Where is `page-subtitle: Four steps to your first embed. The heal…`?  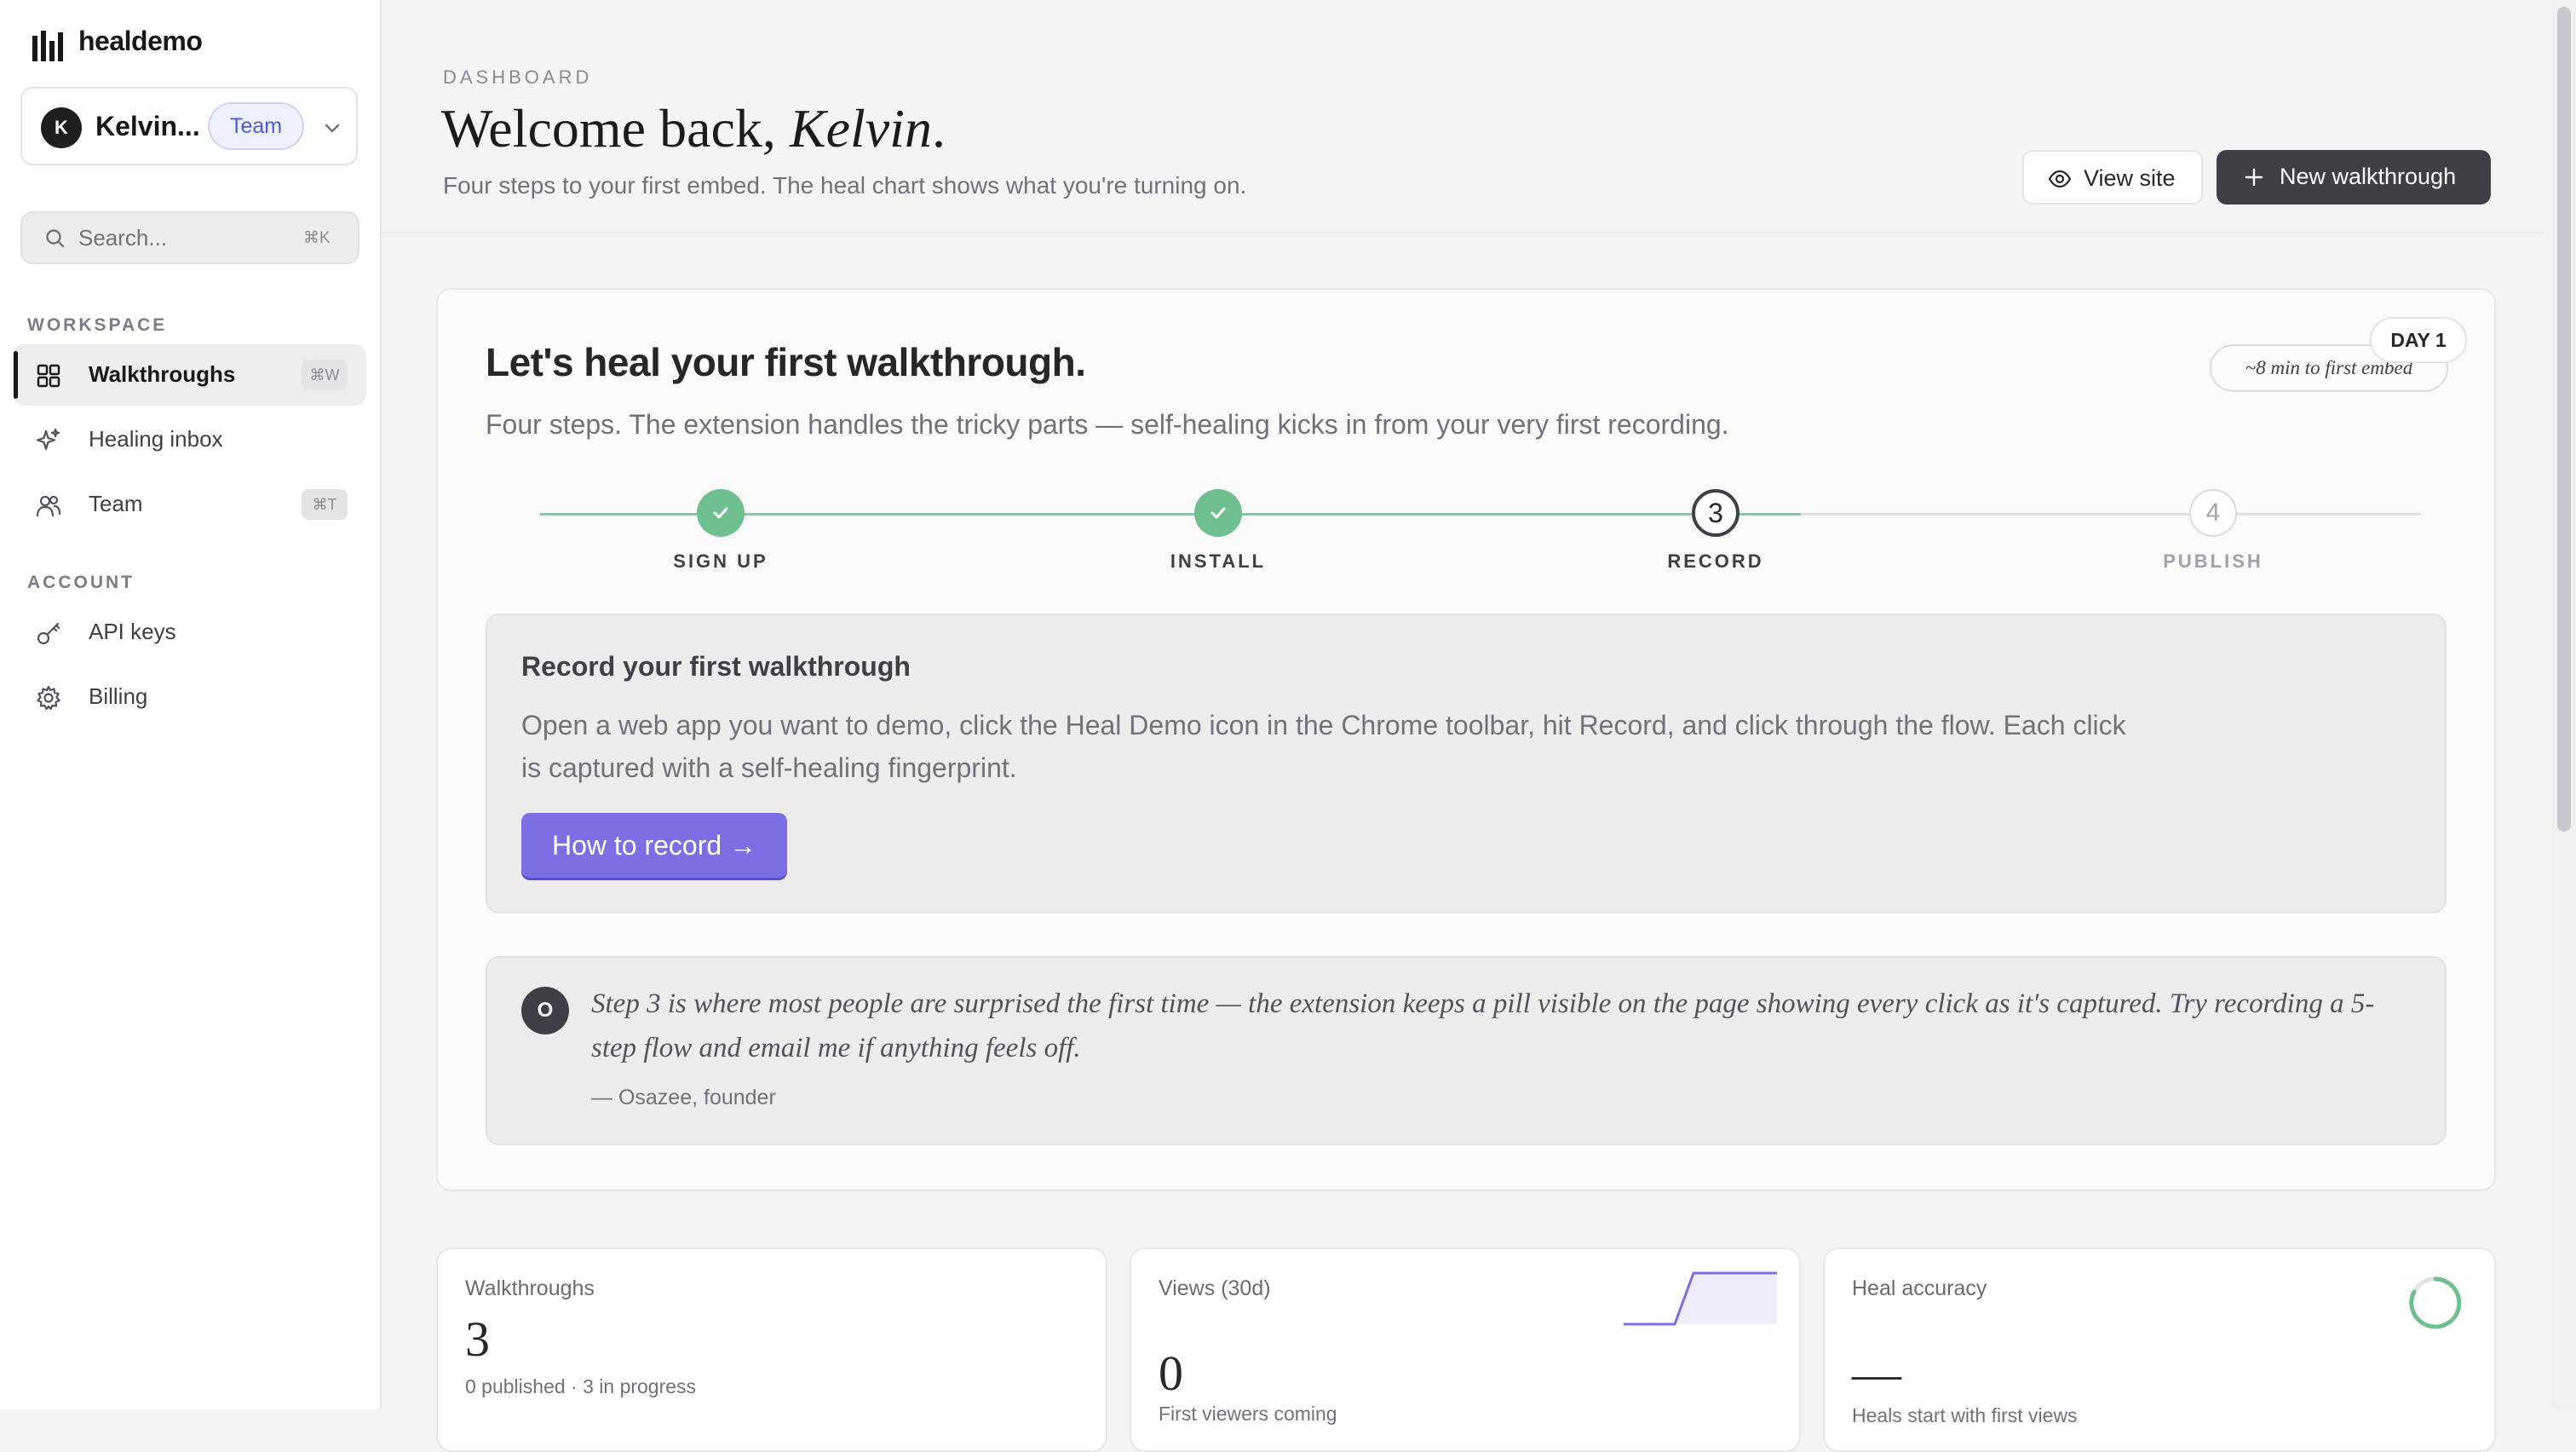 page-subtitle: Four steps to your first embed. The heal… is located at coordinates (845, 185).